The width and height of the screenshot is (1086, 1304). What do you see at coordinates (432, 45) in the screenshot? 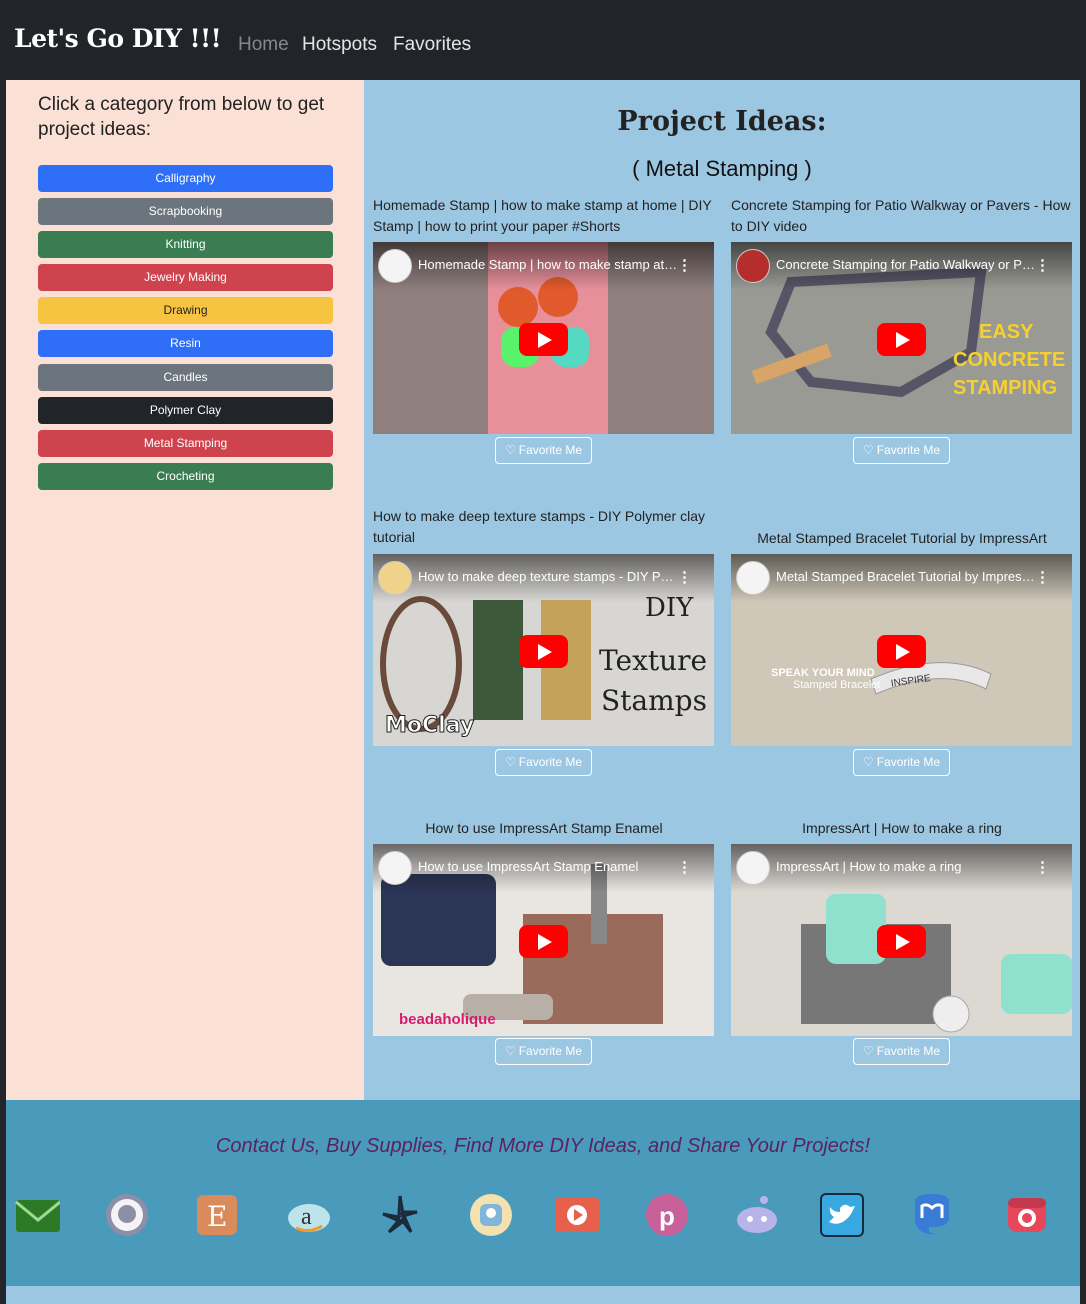
I see `nav-favorites: Favorites` at bounding box center [432, 45].